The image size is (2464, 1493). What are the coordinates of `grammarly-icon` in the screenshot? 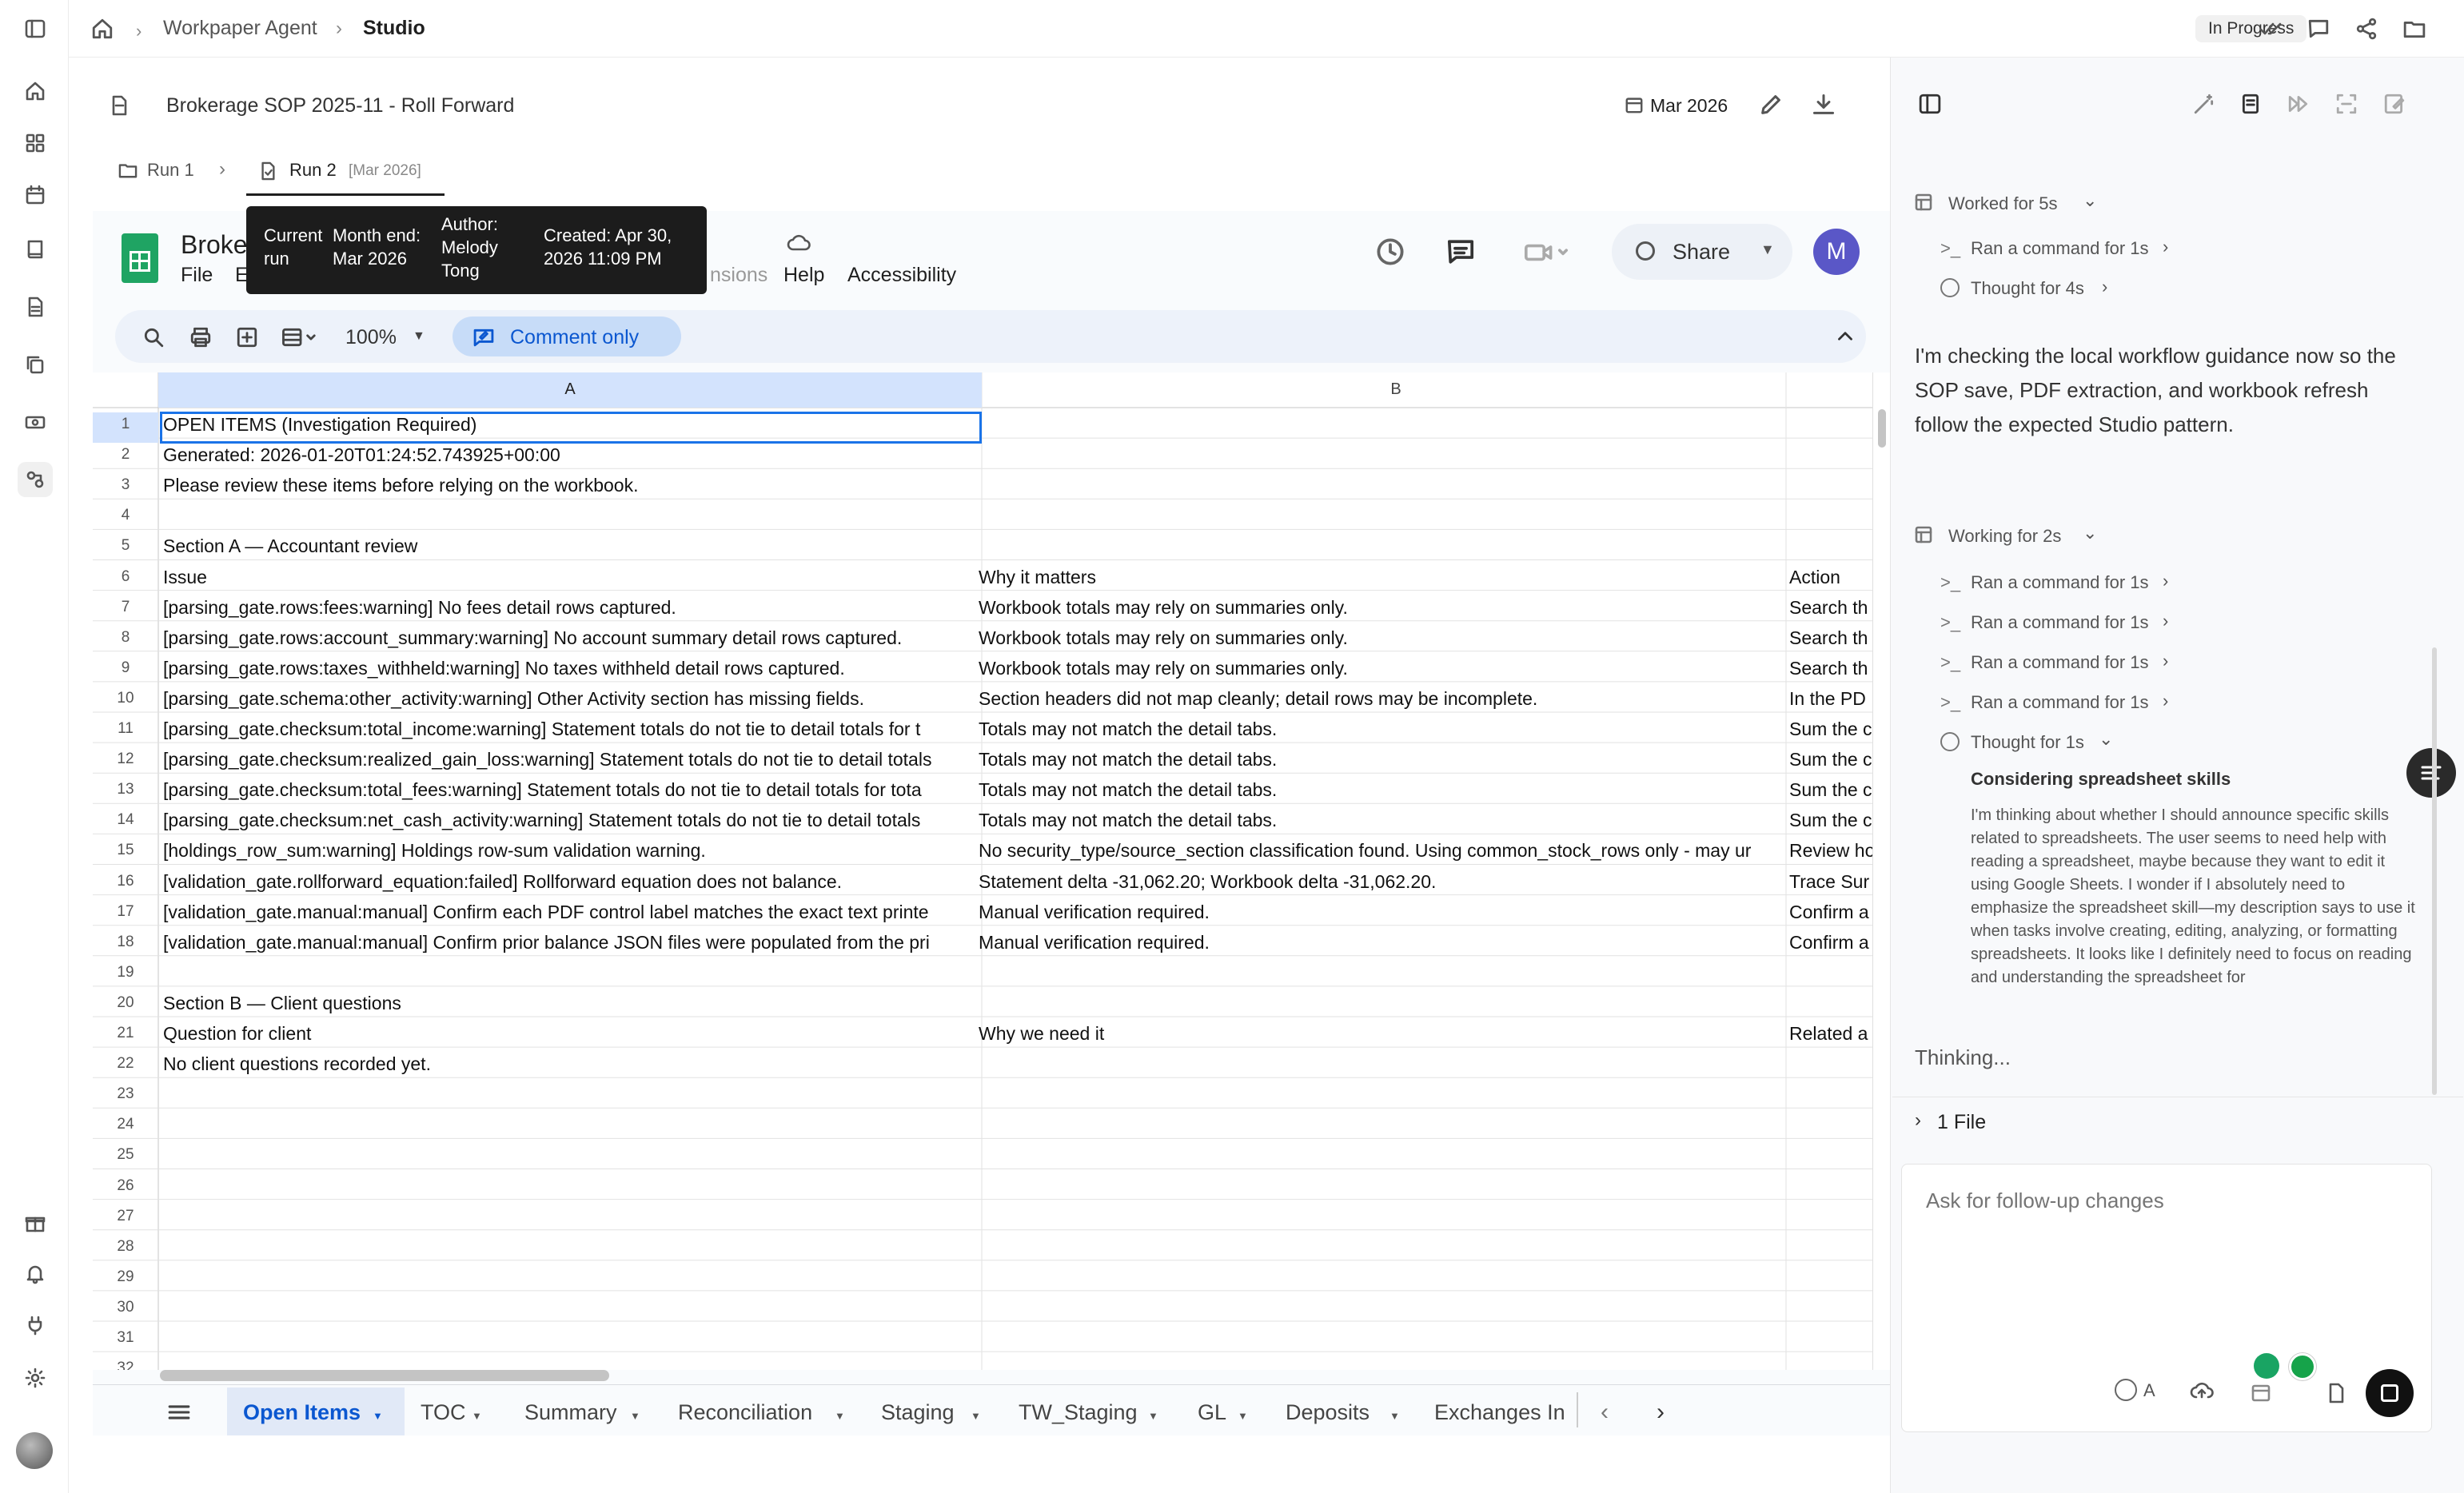 It's located at (2302, 1366).